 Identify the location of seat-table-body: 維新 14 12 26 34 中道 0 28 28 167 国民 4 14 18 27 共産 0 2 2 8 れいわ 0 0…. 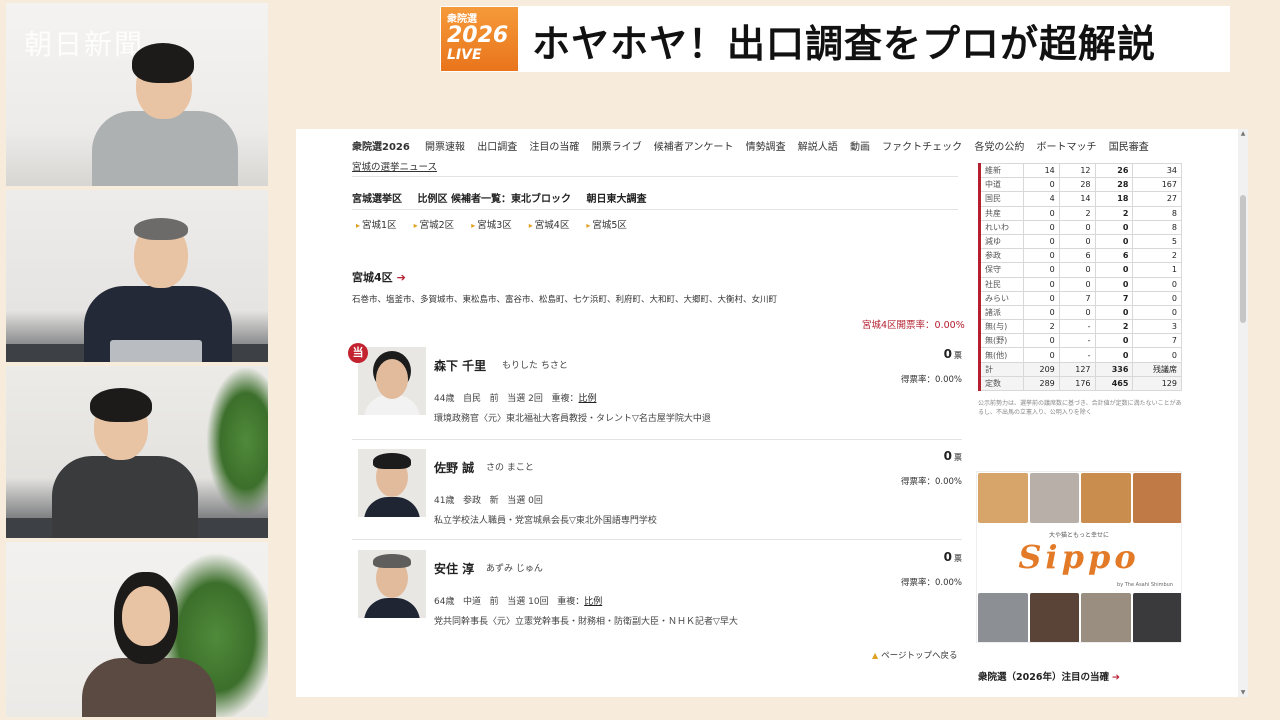
(1080, 277).